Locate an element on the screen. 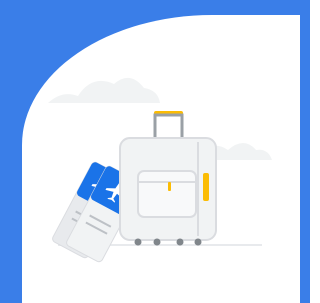  suitcase-icon is located at coordinates (168, 178).